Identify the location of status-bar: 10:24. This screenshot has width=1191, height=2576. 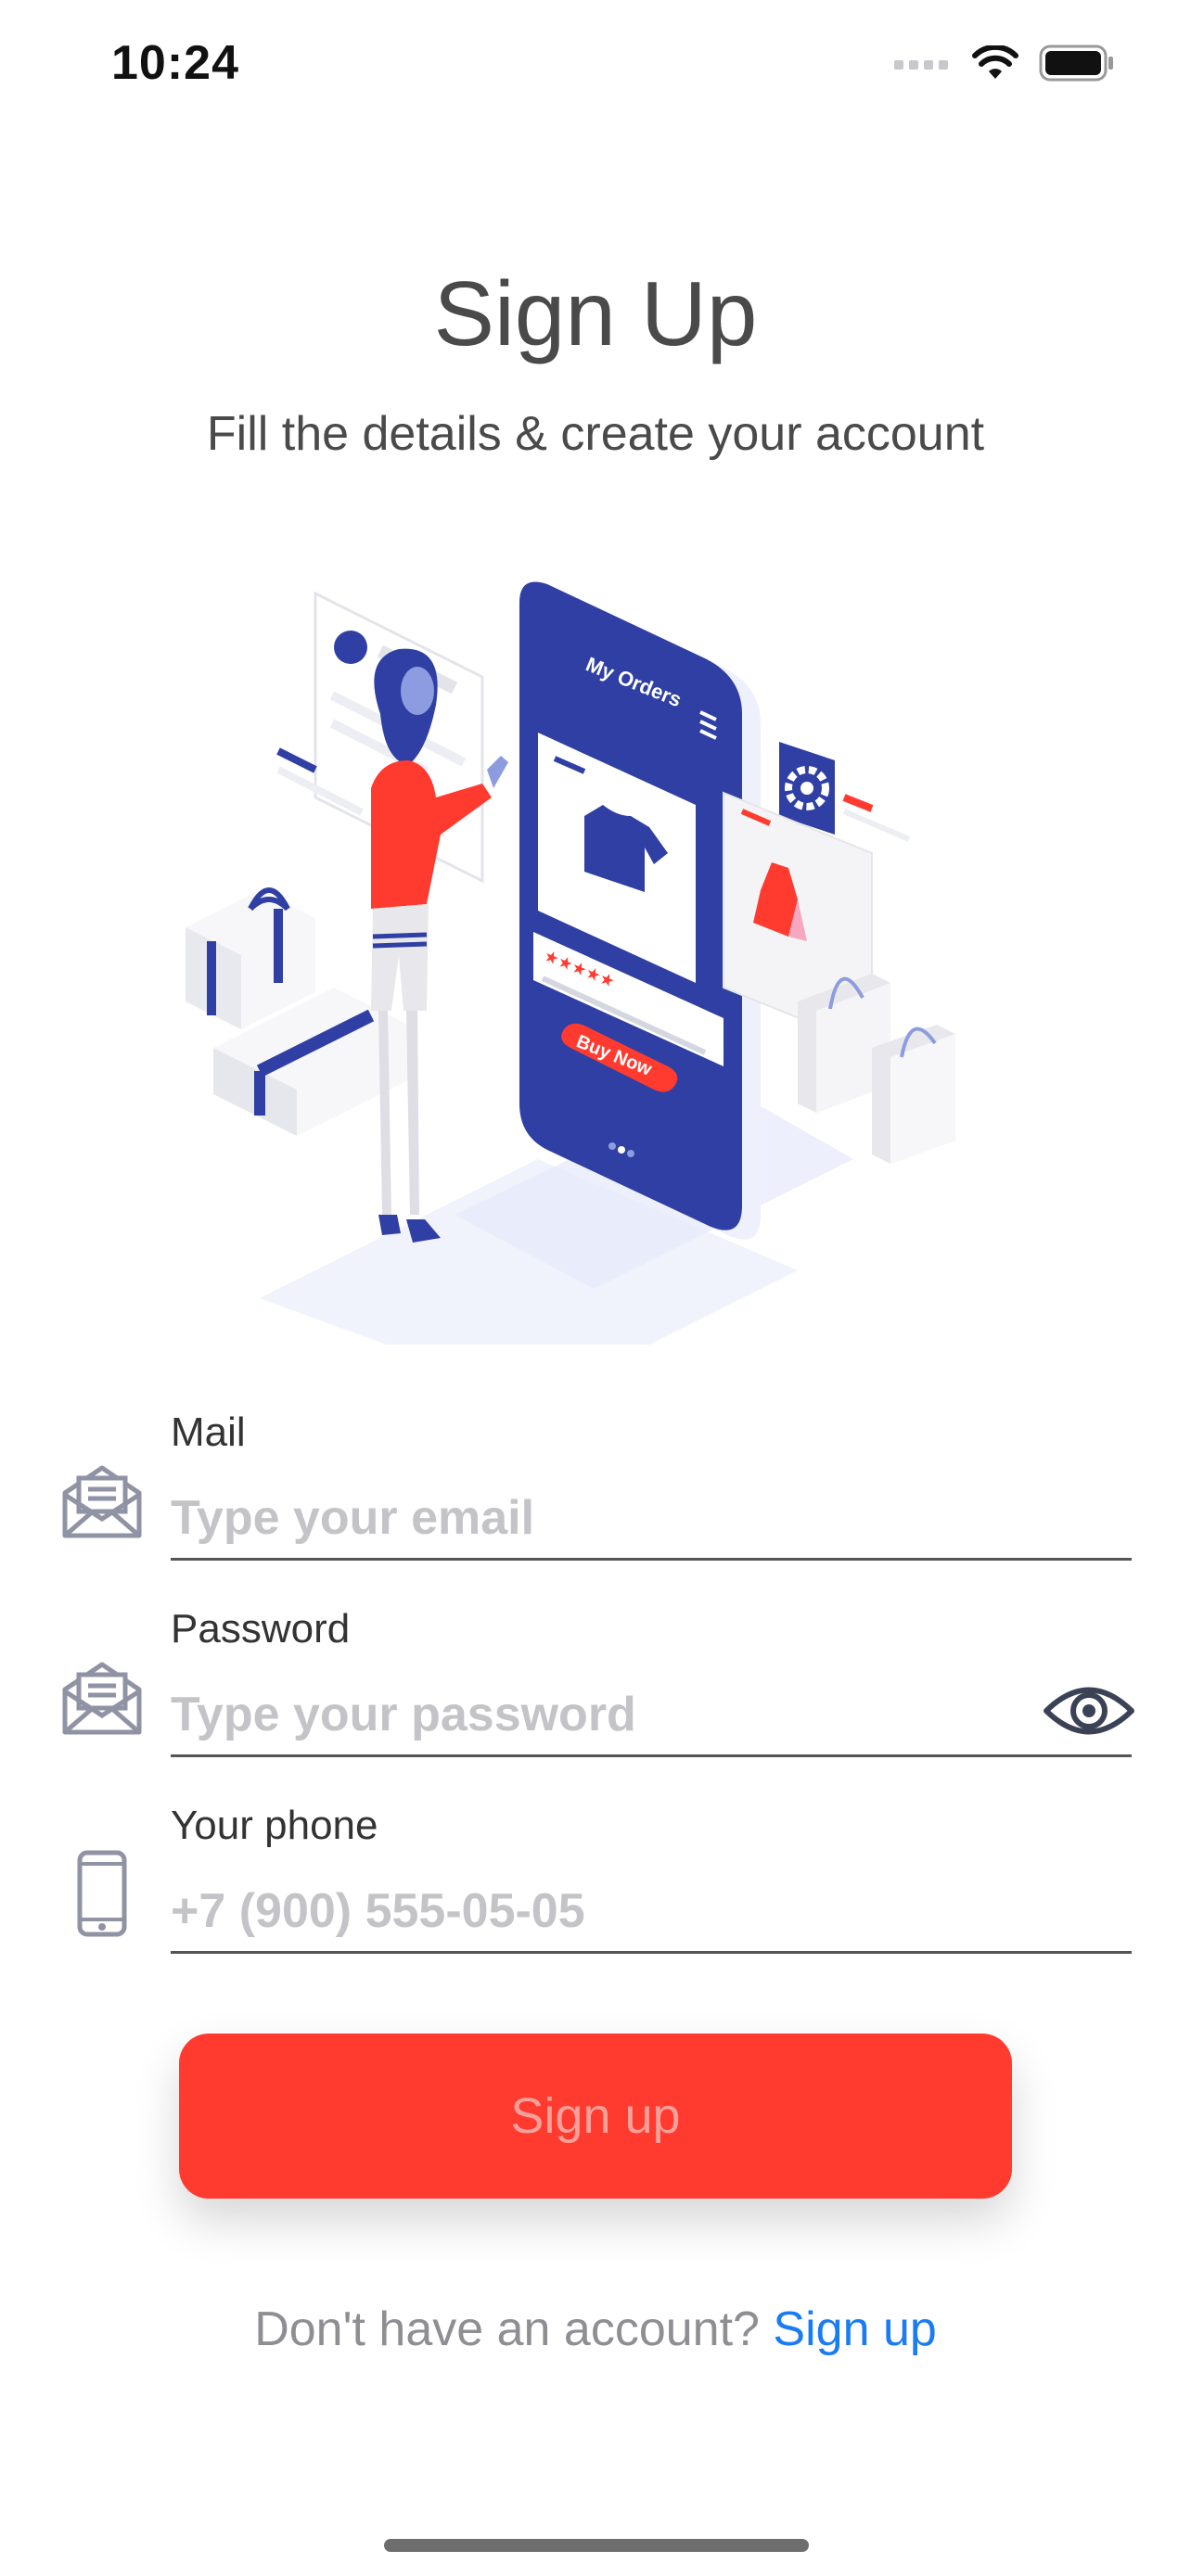
(595, 65).